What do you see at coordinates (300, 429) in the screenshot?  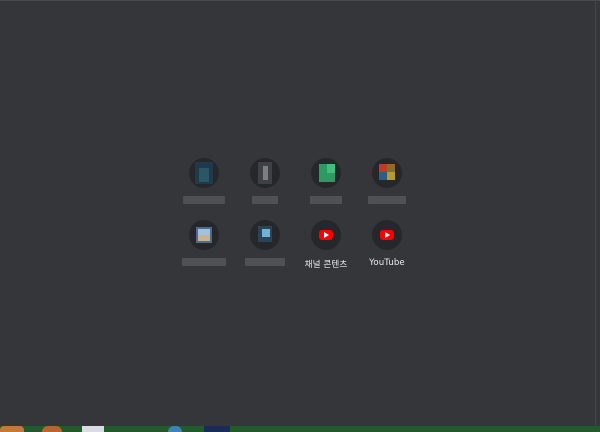 I see `taskbar` at bounding box center [300, 429].